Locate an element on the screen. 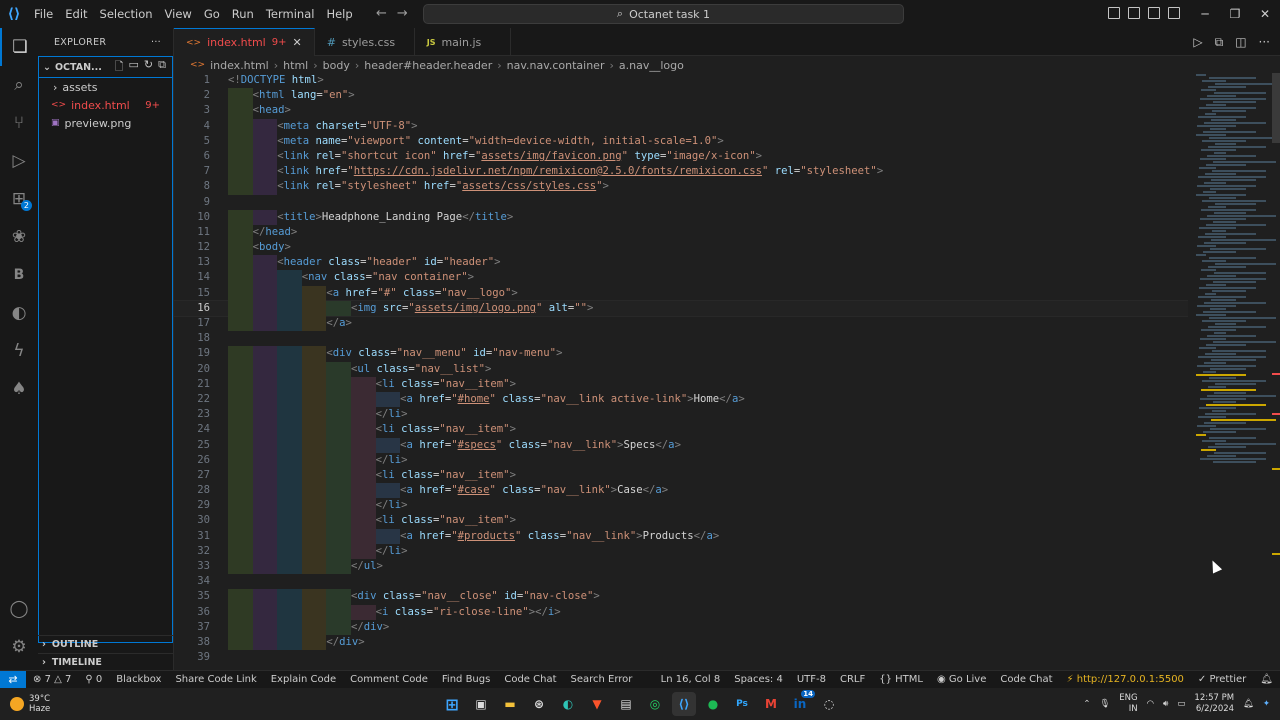  edge-browser-icon: ◐ is located at coordinates (568, 704).